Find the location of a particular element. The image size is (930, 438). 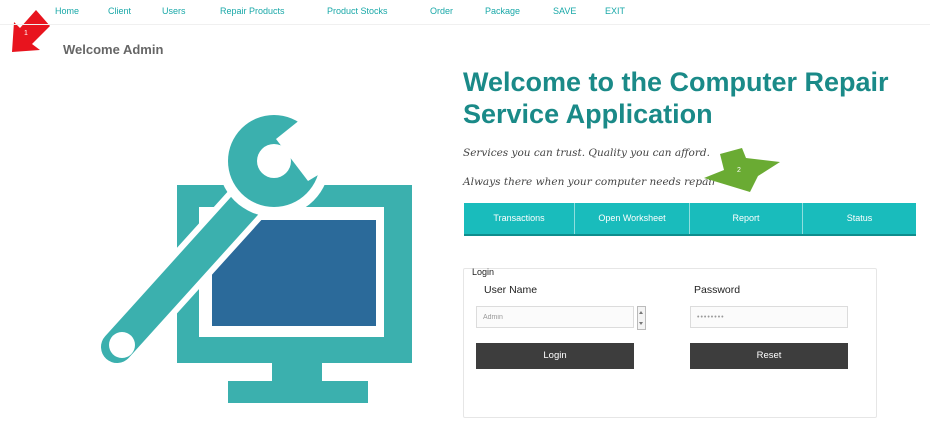

password-input is located at coordinates (769, 317).